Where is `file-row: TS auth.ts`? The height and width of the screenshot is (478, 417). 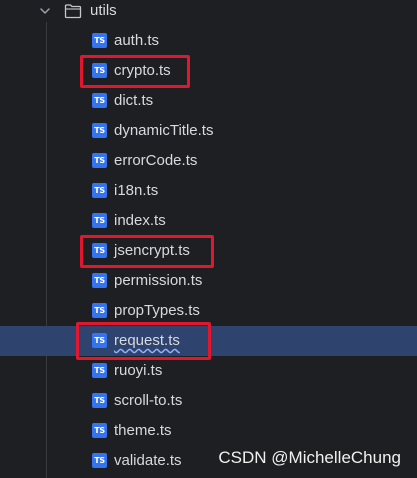 file-row: TS auth.ts is located at coordinates (208, 41).